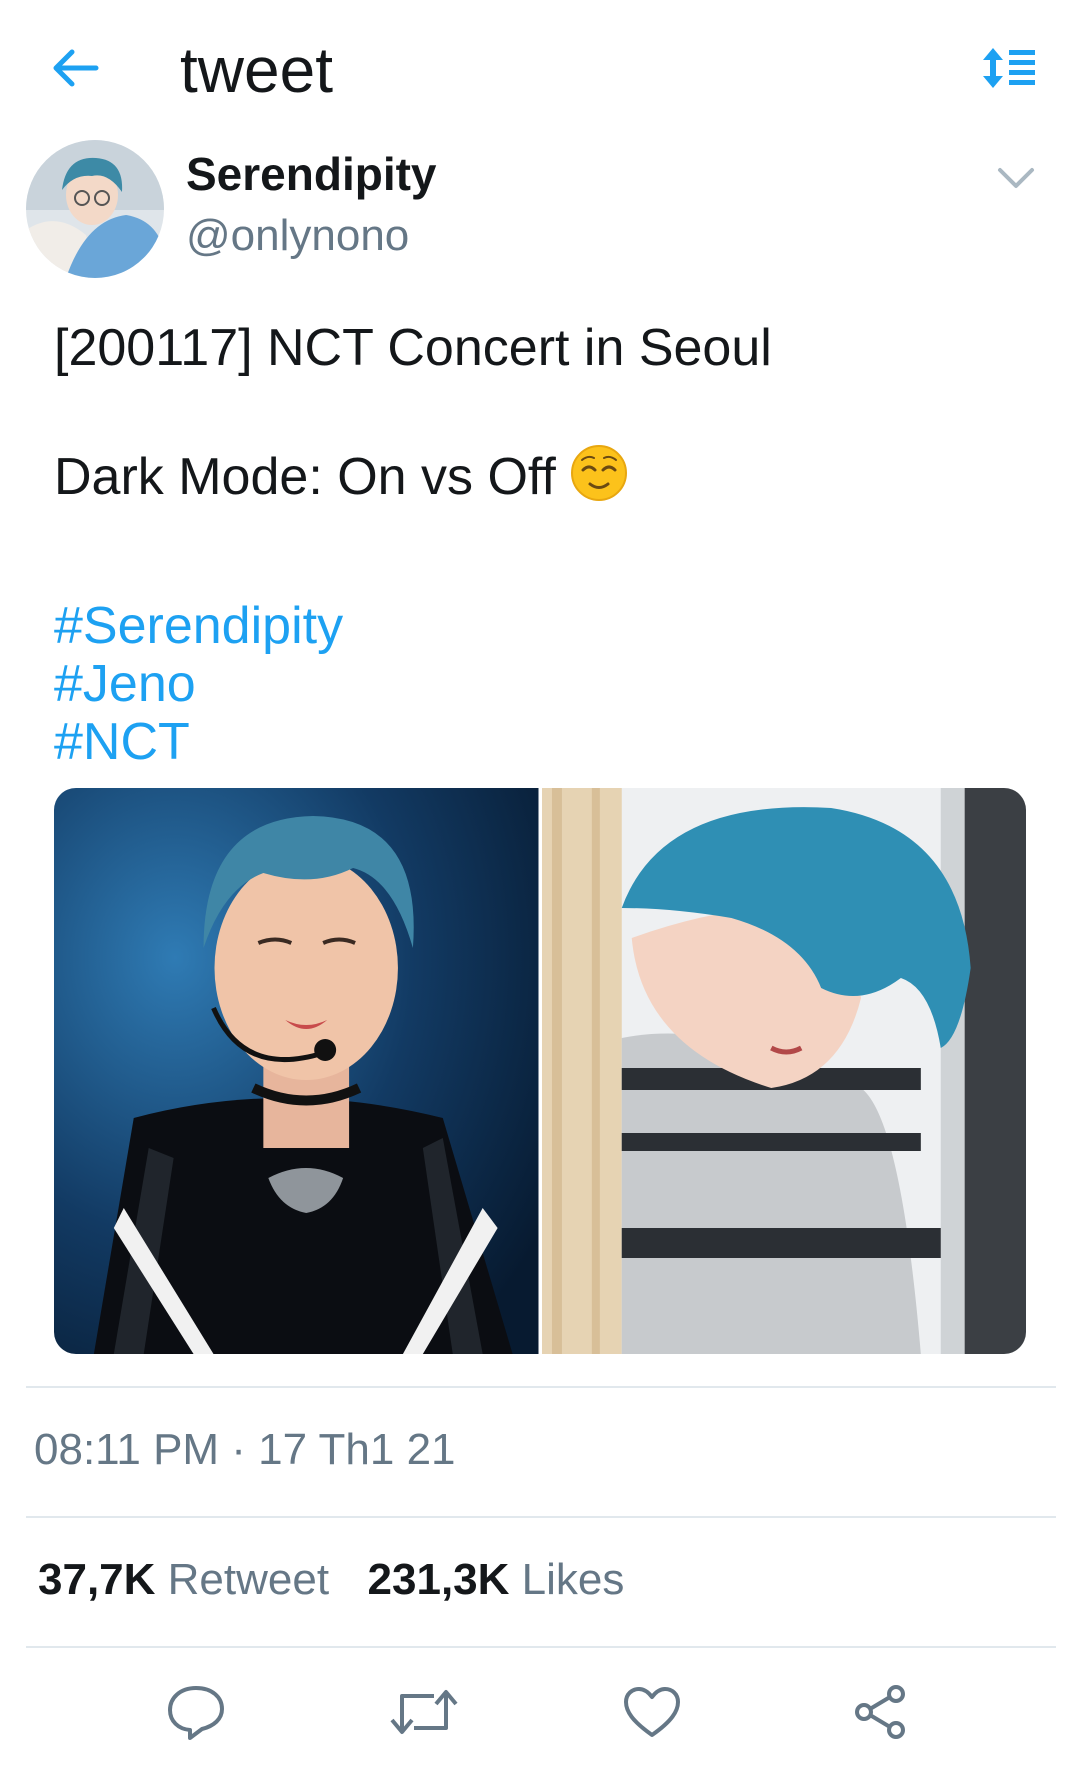 Image resolution: width=1080 pixels, height=1787 pixels. Describe the element at coordinates (245, 1449) in the screenshot. I see `tweet-timestamp: 08:11 PM · 17 Th1 21` at that location.